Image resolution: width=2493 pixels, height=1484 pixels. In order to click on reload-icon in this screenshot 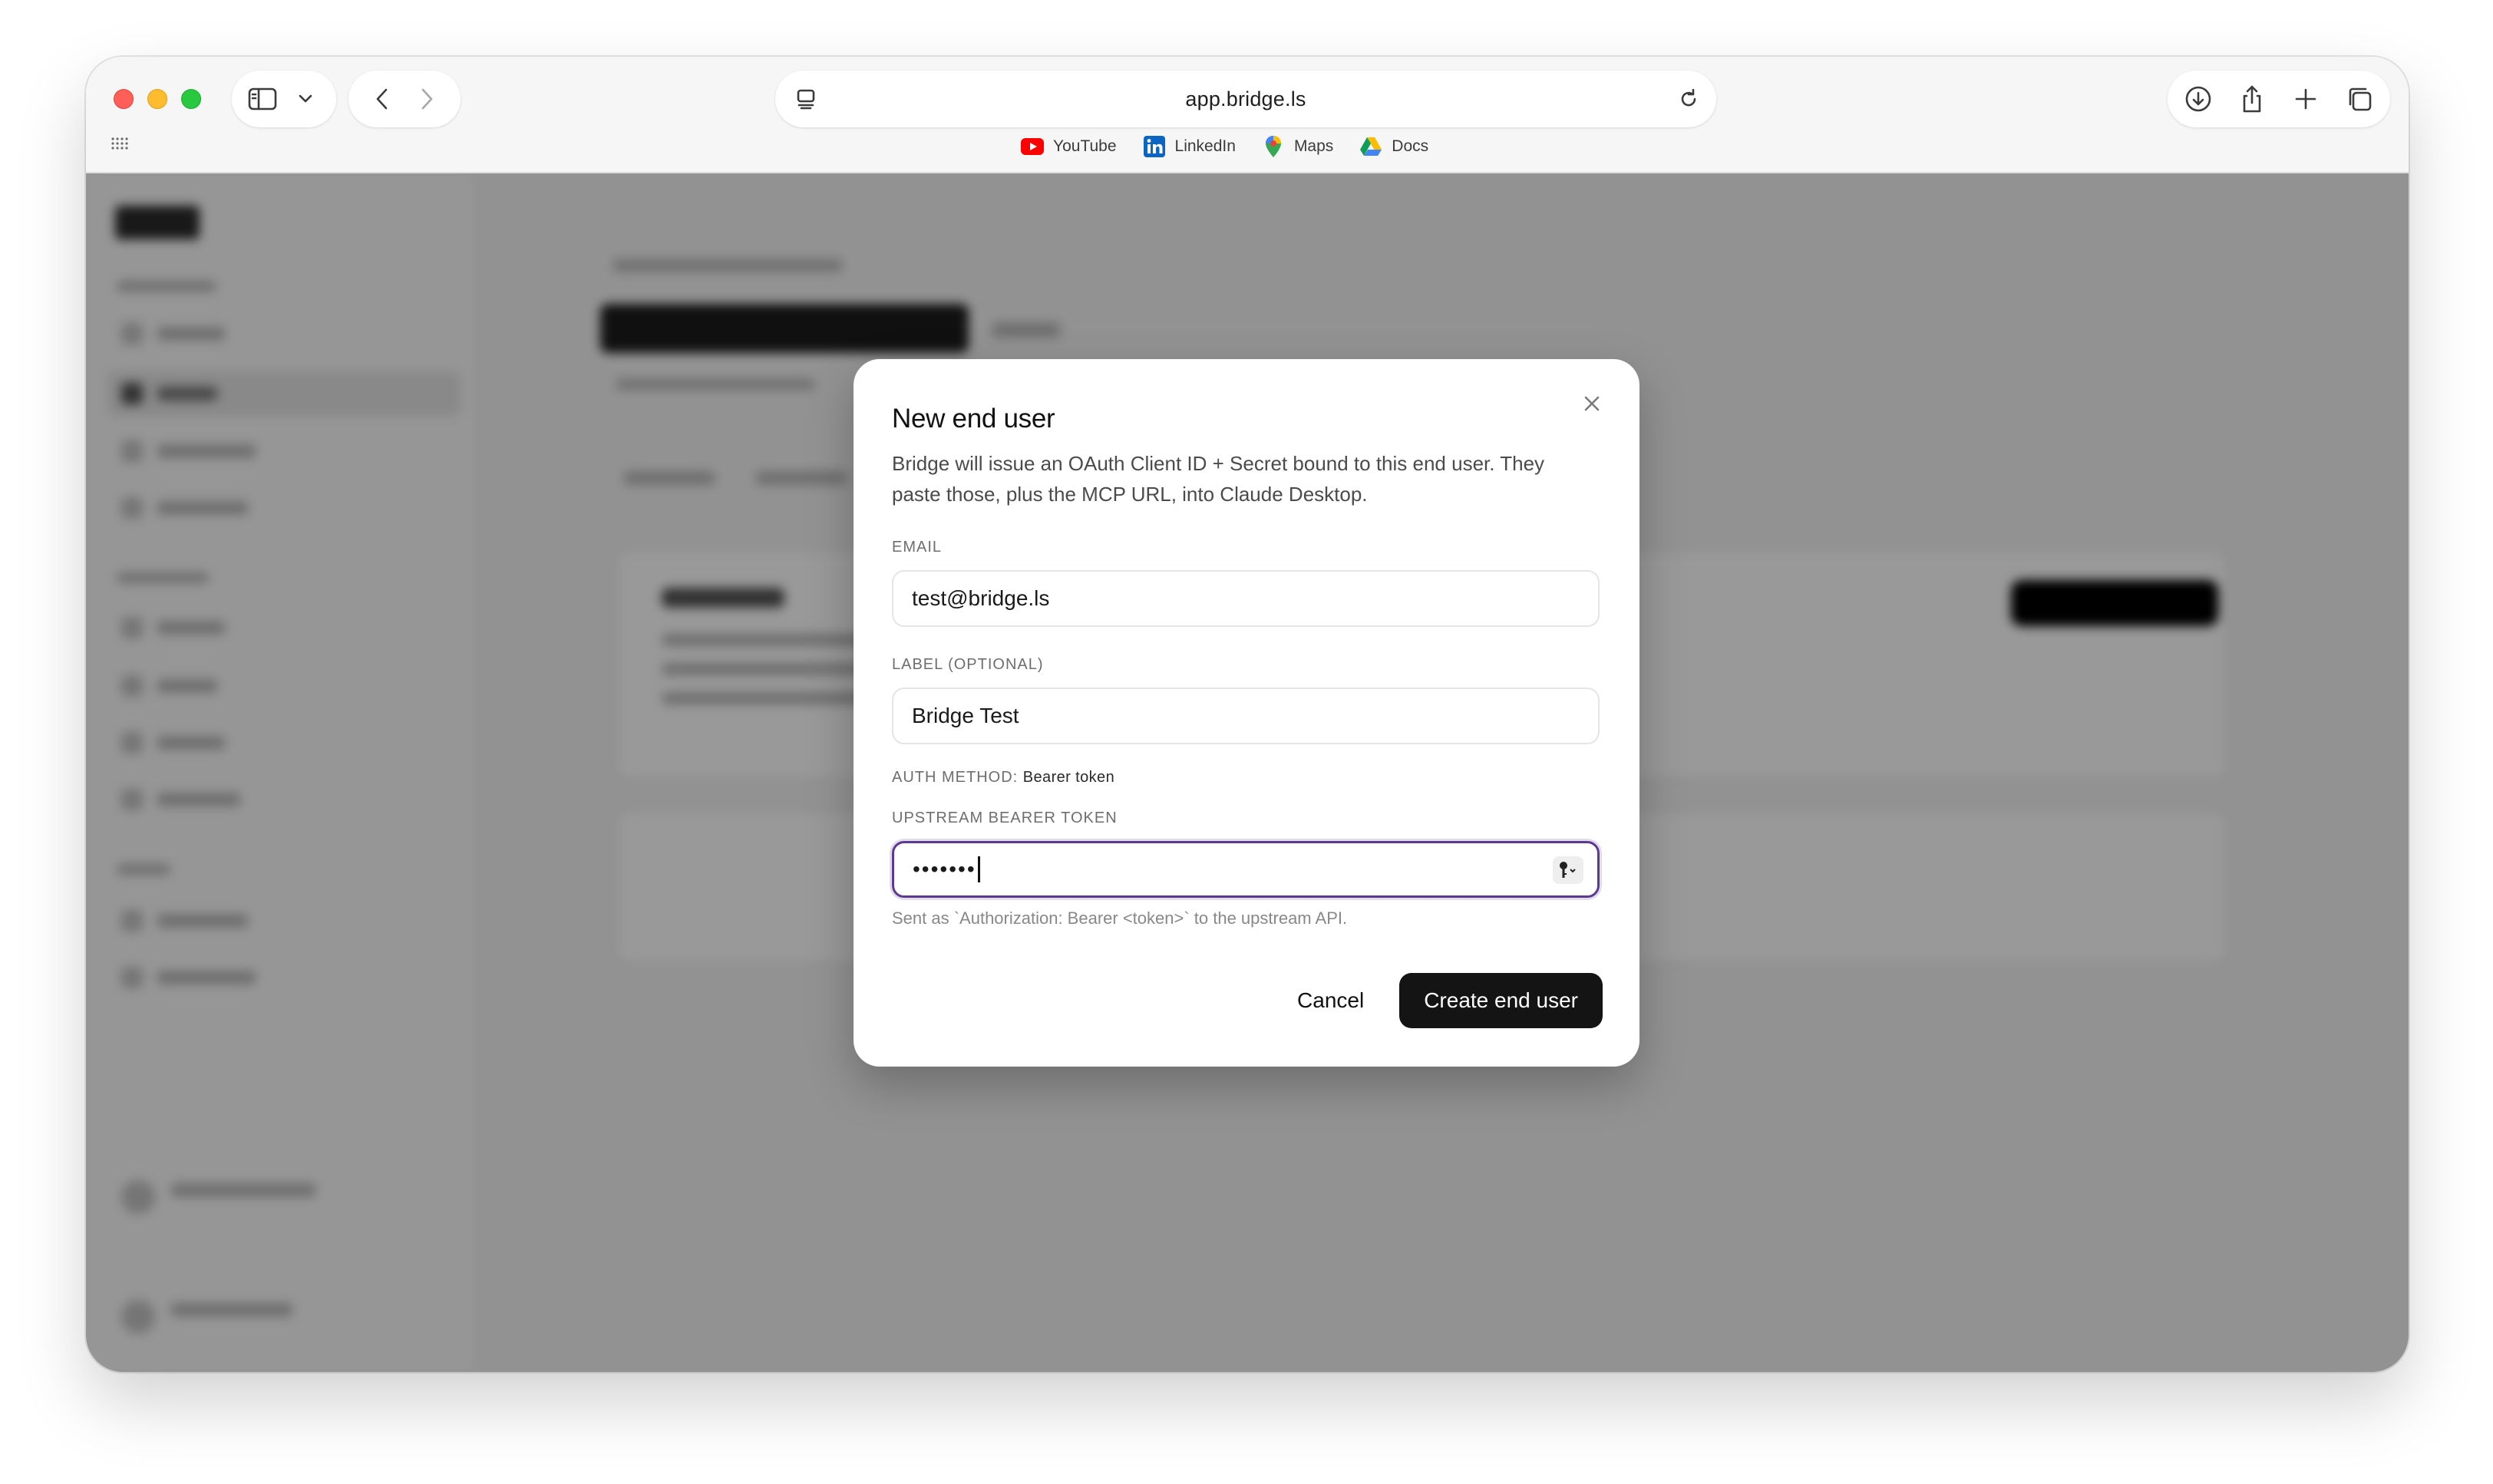, I will do `click(1689, 99)`.